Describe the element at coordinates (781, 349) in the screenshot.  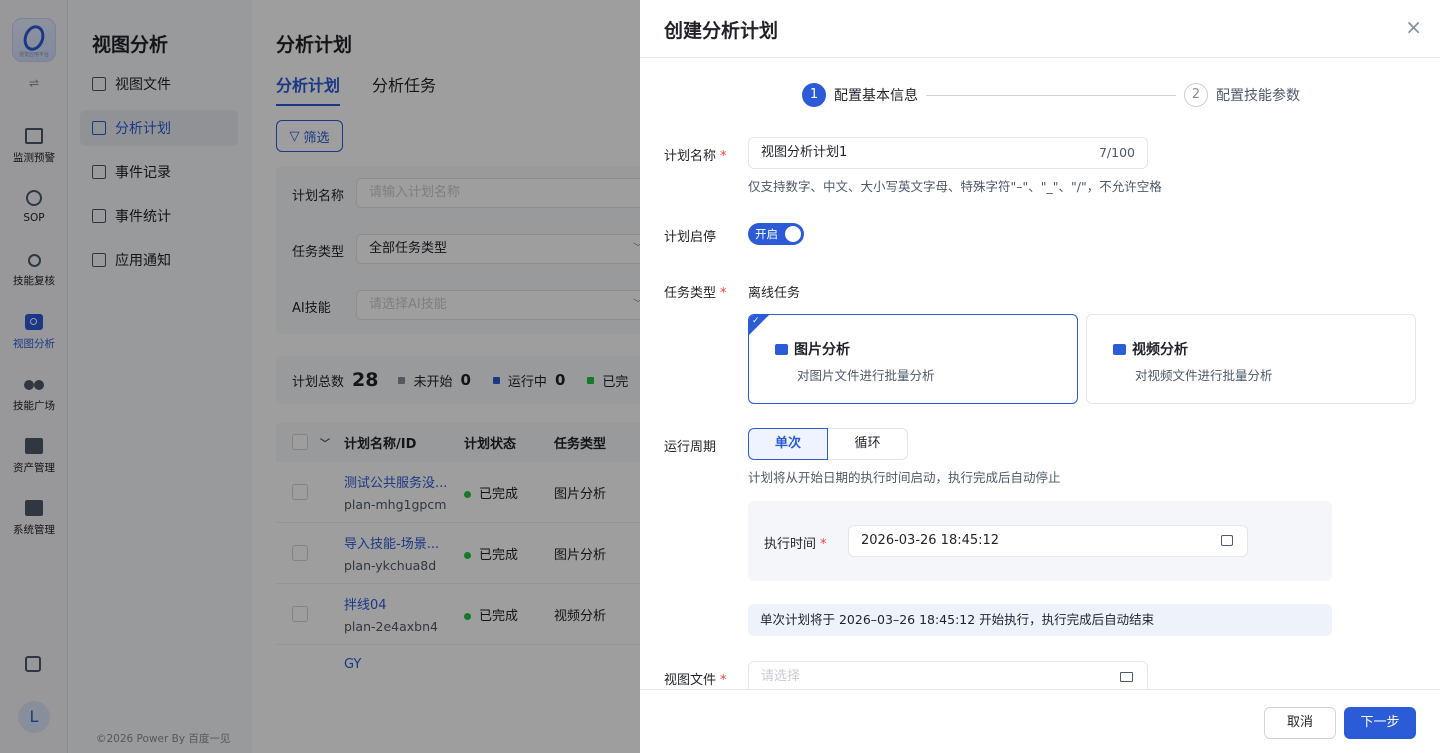
I see `image-icon` at that location.